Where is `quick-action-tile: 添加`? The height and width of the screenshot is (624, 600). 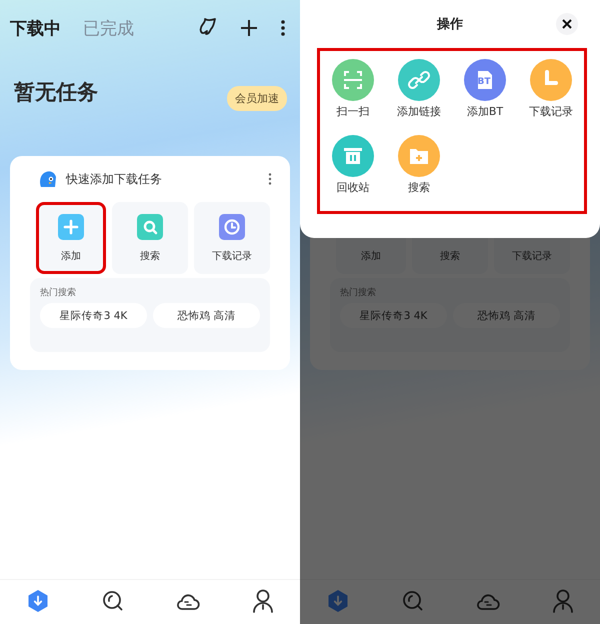
quick-action-tile: 添加 is located at coordinates (71, 238).